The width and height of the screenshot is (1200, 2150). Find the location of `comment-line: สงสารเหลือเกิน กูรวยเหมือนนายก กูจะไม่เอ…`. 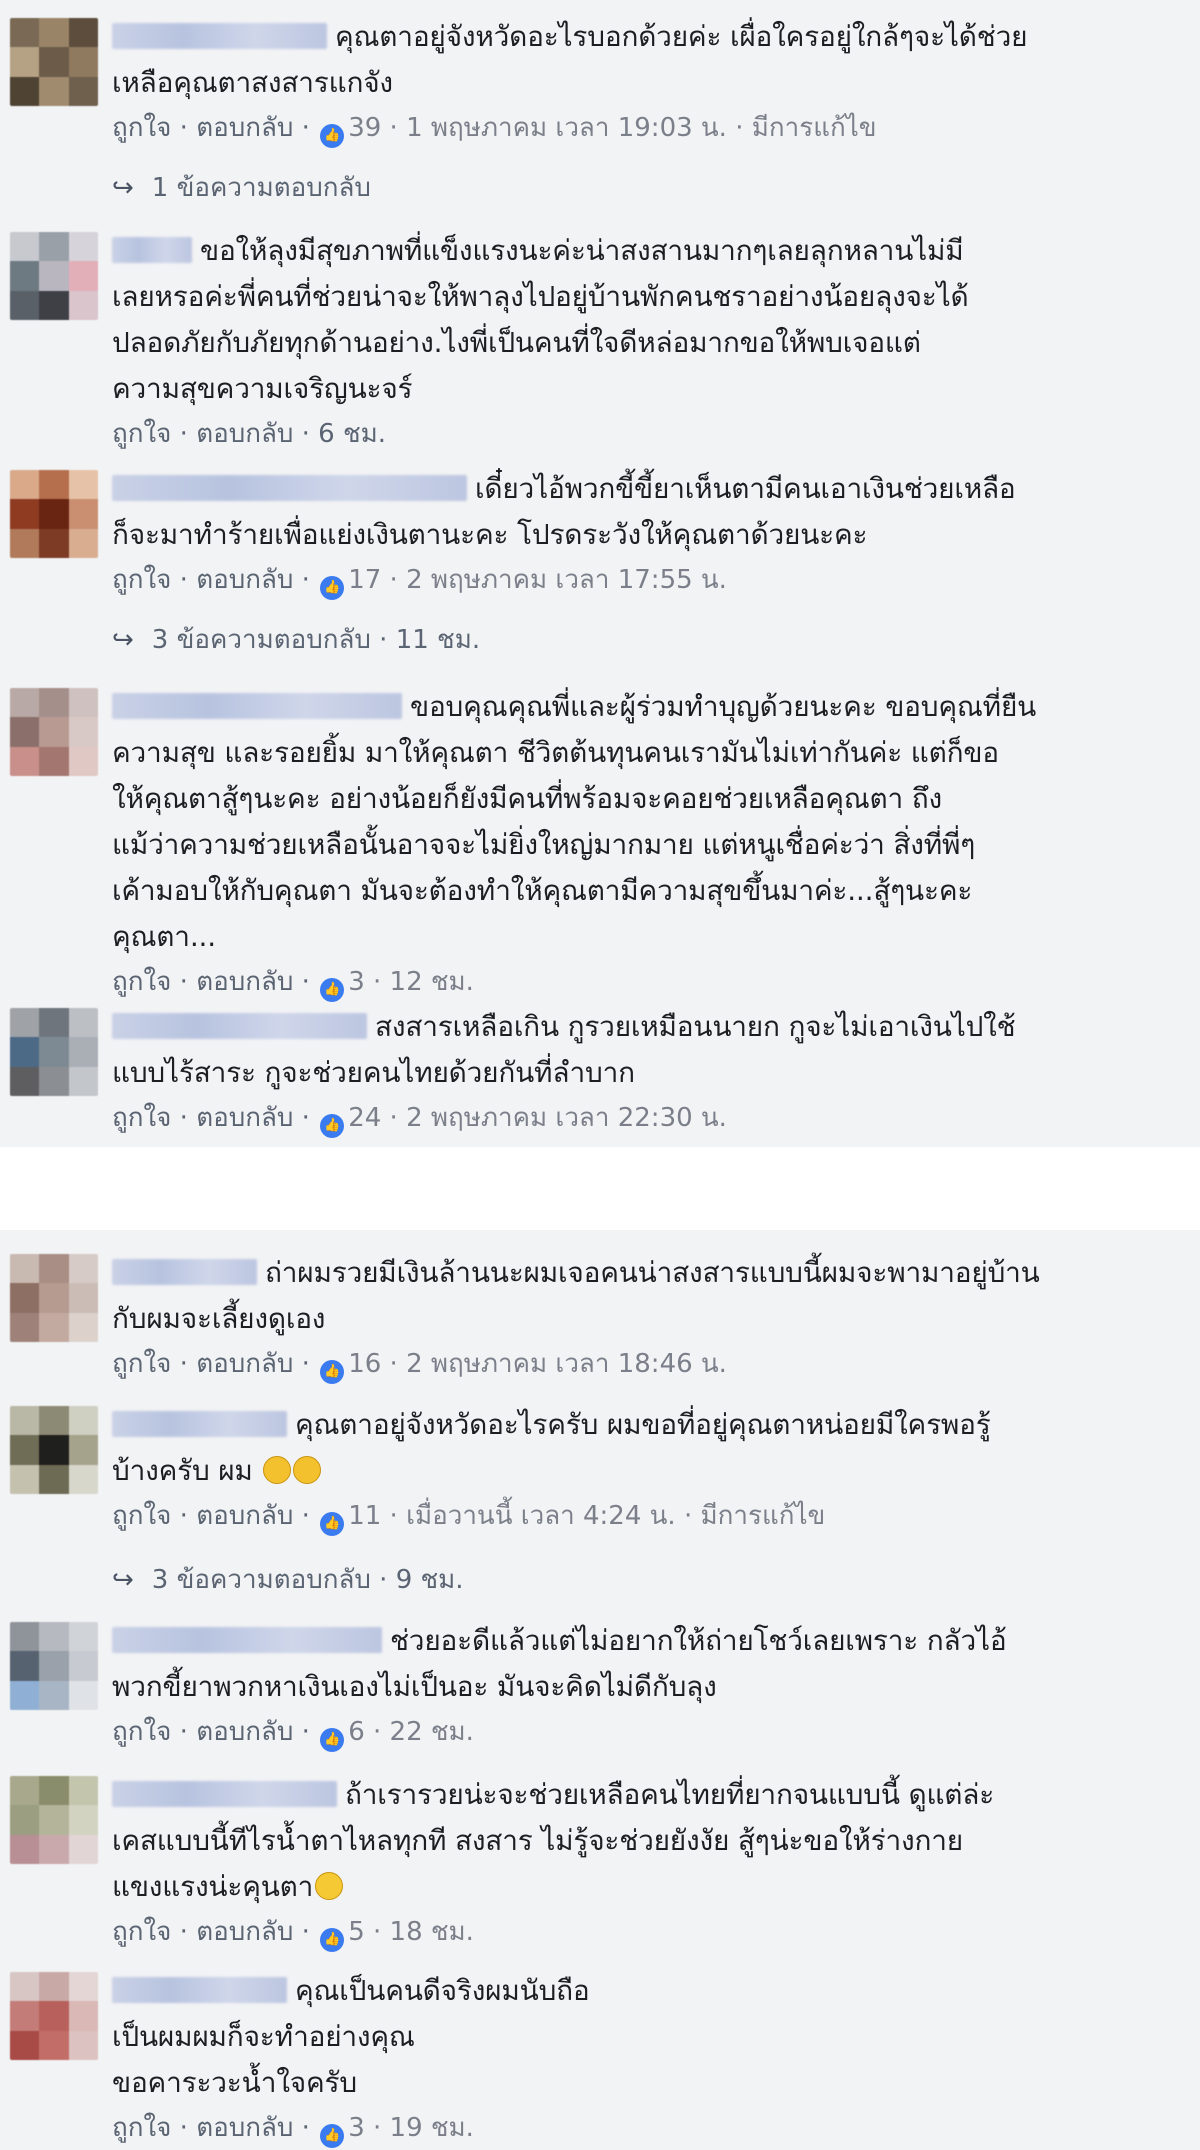

comment-line: สงสารเหลือเกิน กูรวยเหมือนนายก กูจะไม่เอ… is located at coordinates (642, 1027).